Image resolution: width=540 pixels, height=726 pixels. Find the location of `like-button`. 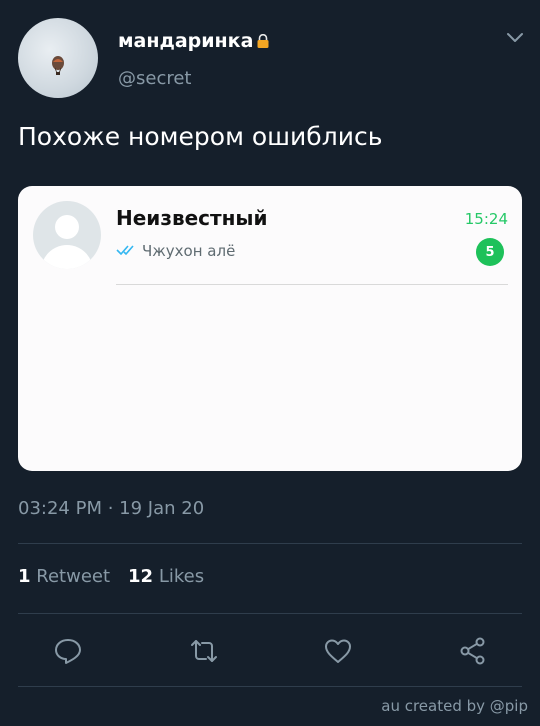

like-button is located at coordinates (338, 651).